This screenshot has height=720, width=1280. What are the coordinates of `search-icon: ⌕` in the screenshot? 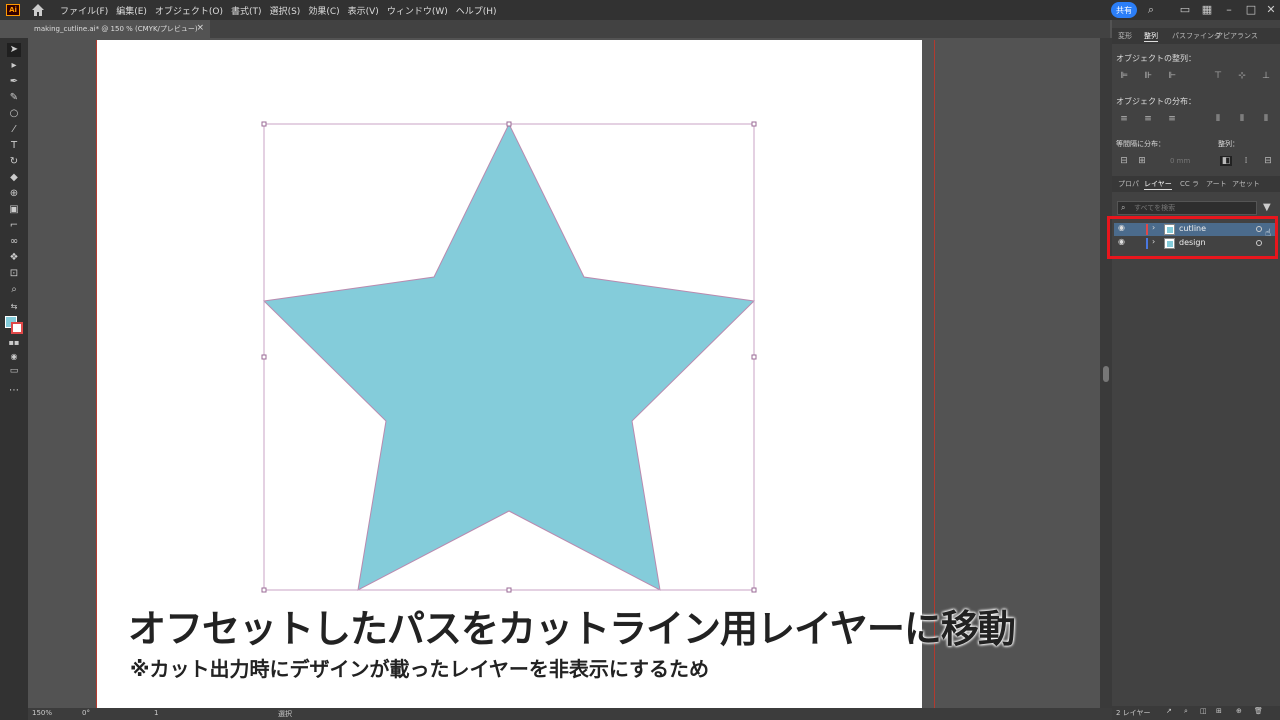 It's located at (1123, 207).